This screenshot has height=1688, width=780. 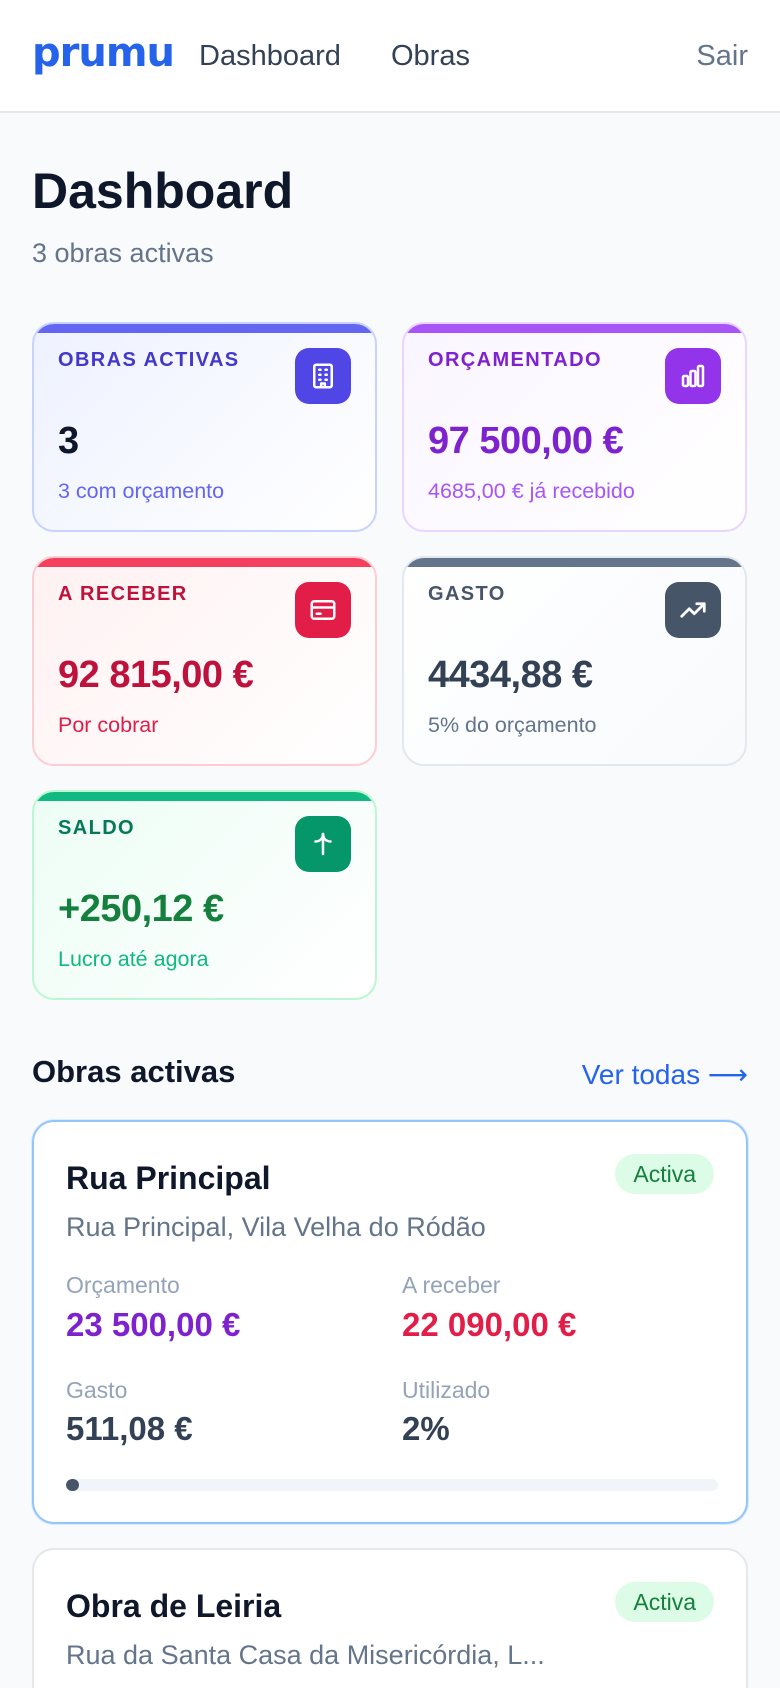 I want to click on page-subtitle: 3 obras activas, so click(x=123, y=253).